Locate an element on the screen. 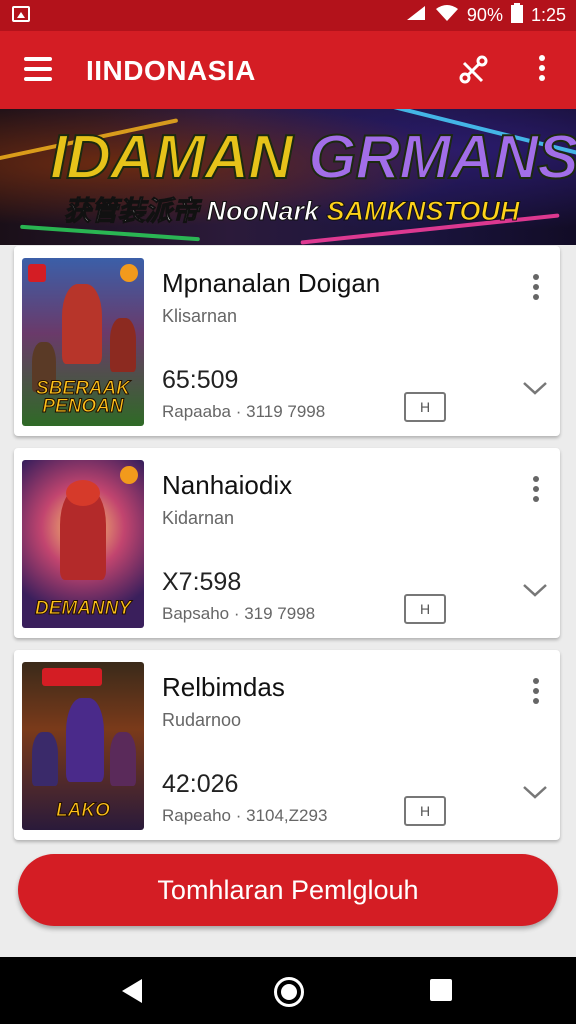 This screenshot has height=1024, width=576. item-meta: Bapsaho · 319 7998 is located at coordinates (239, 613).